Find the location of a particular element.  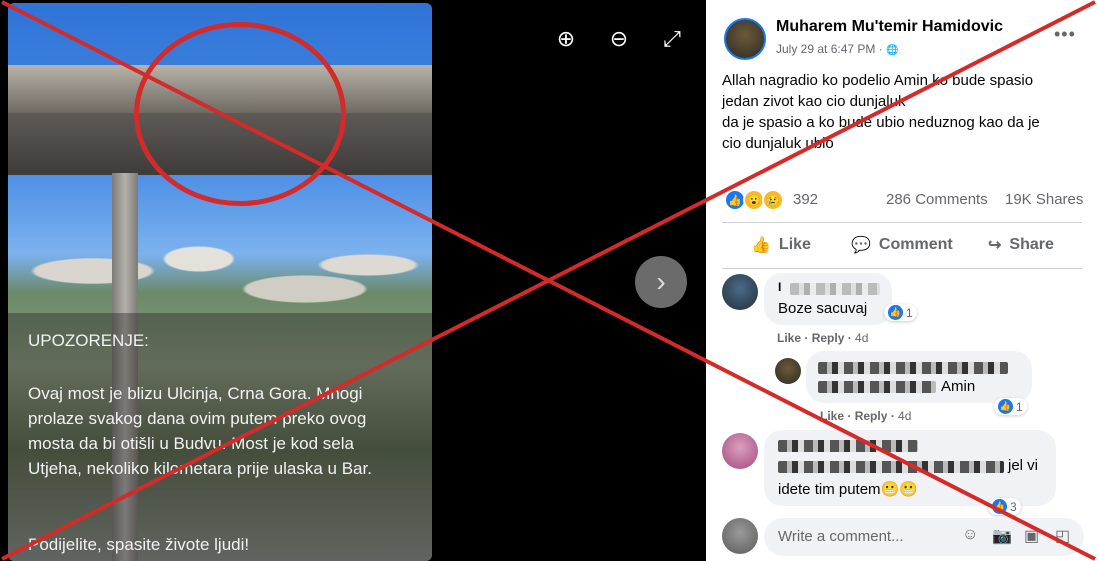

comment-reply-link: Reply is located at coordinates (828, 338).